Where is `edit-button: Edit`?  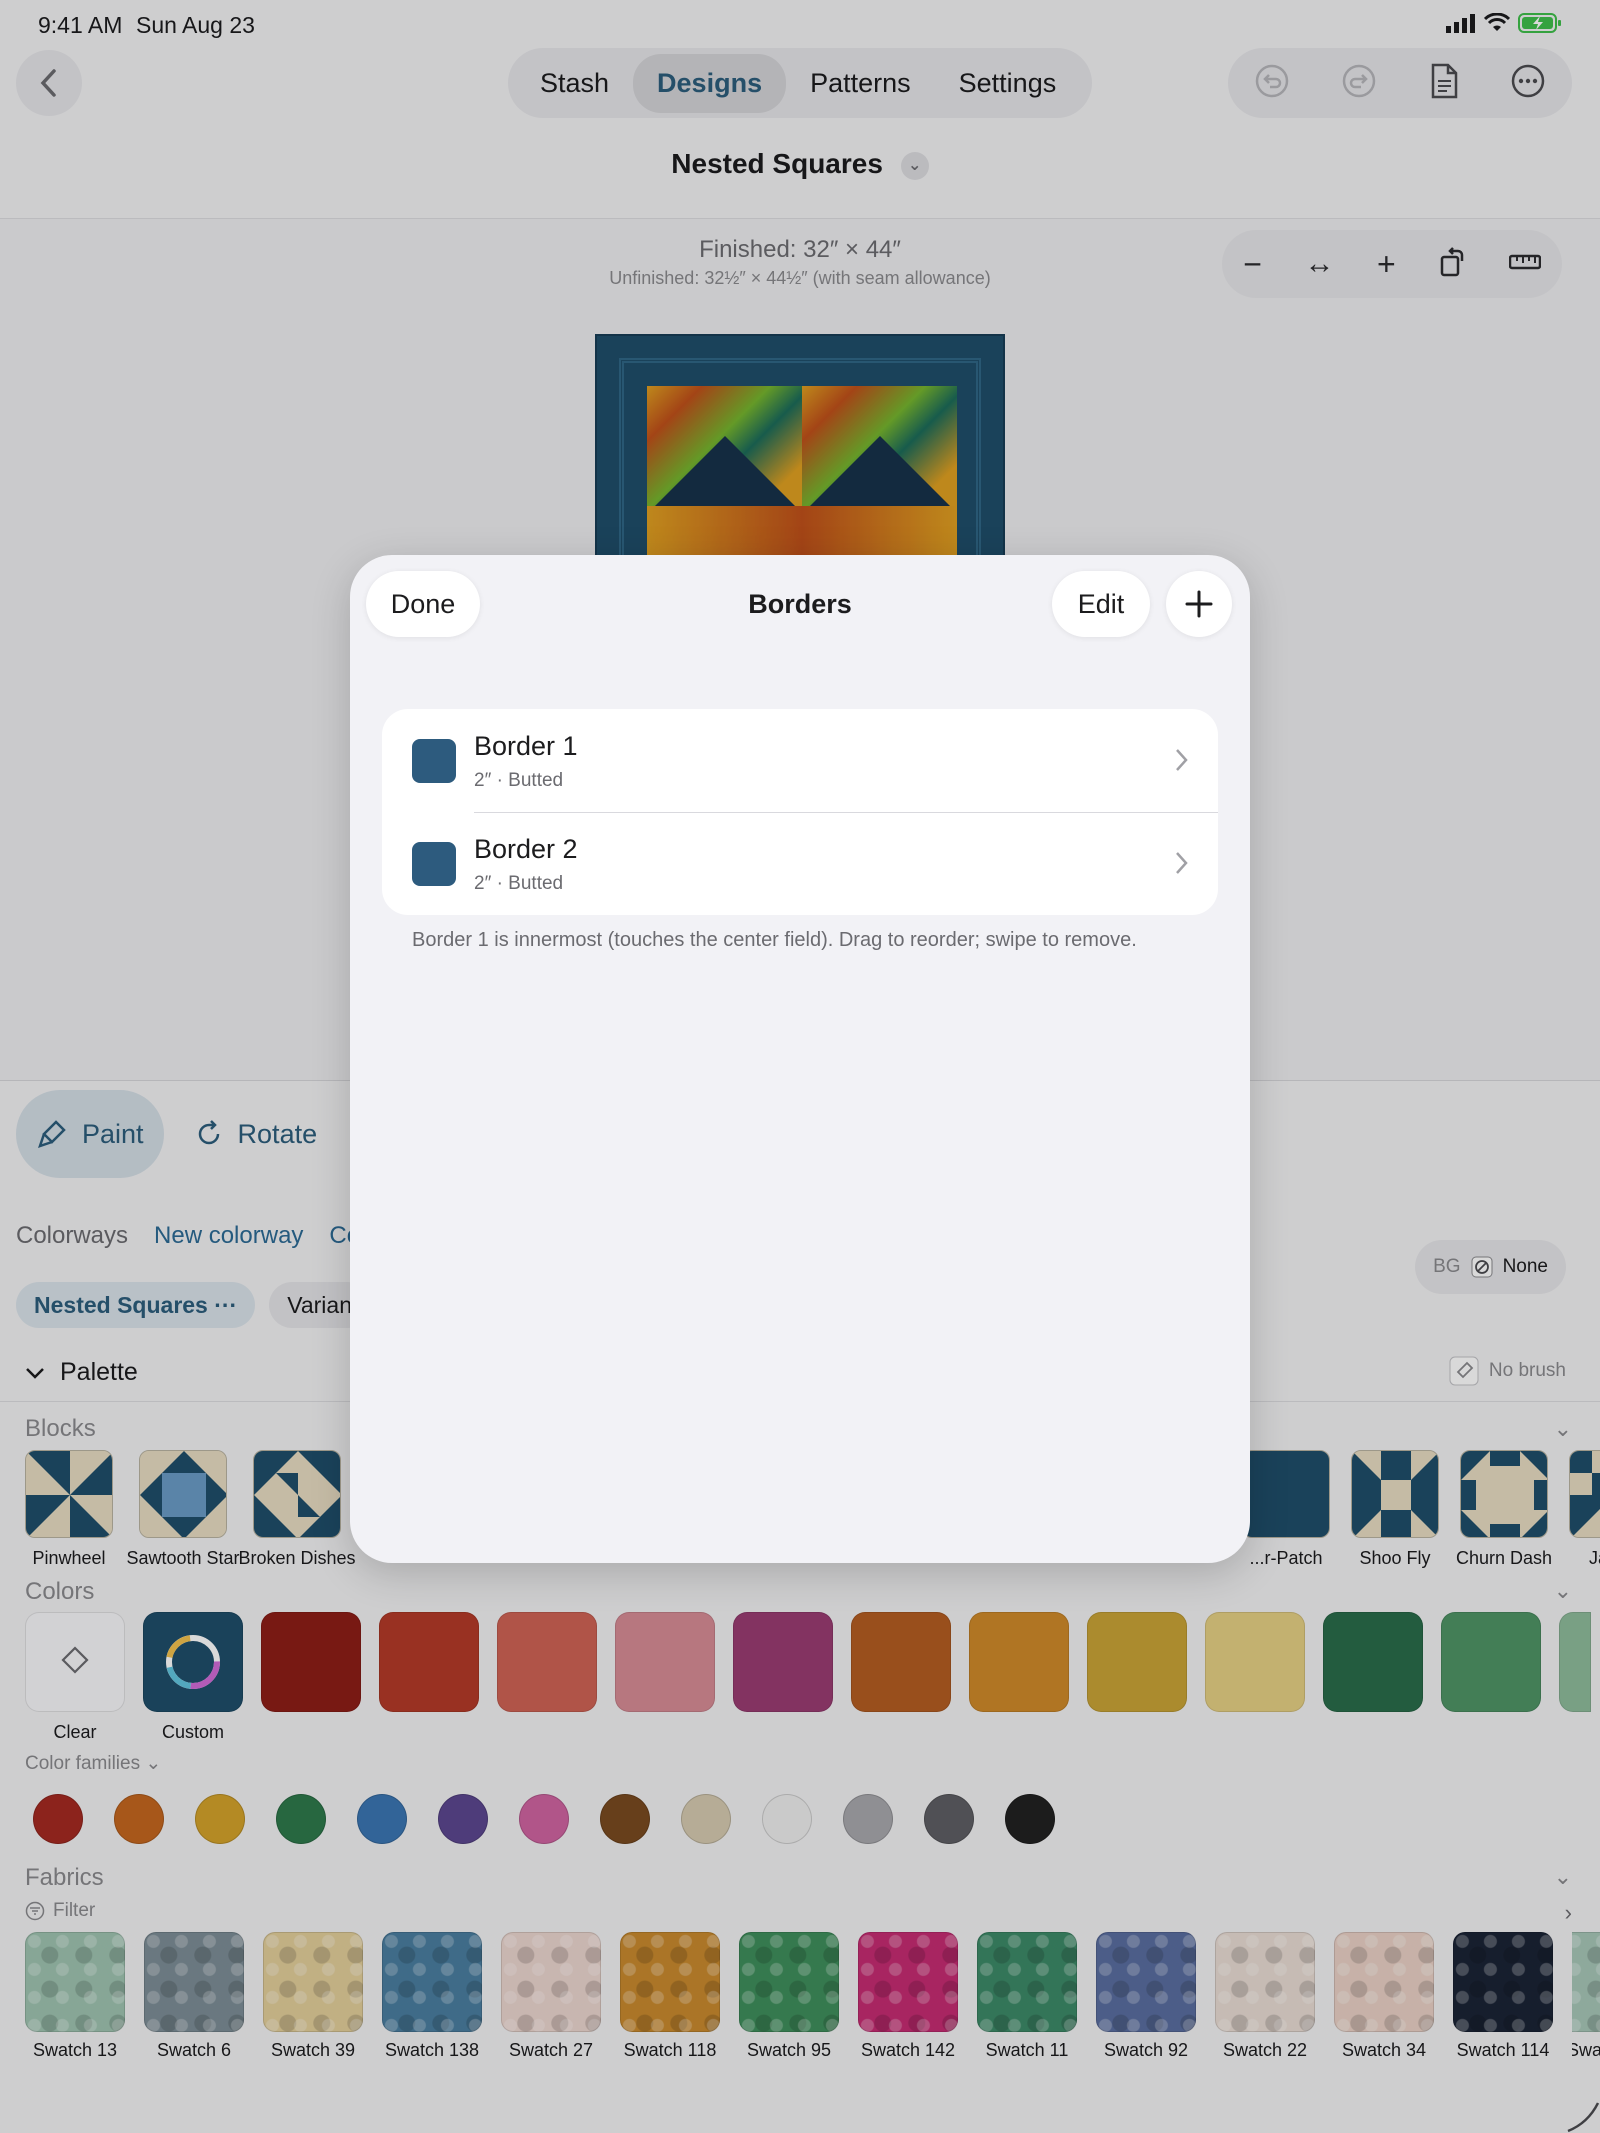 edit-button: Edit is located at coordinates (1101, 604).